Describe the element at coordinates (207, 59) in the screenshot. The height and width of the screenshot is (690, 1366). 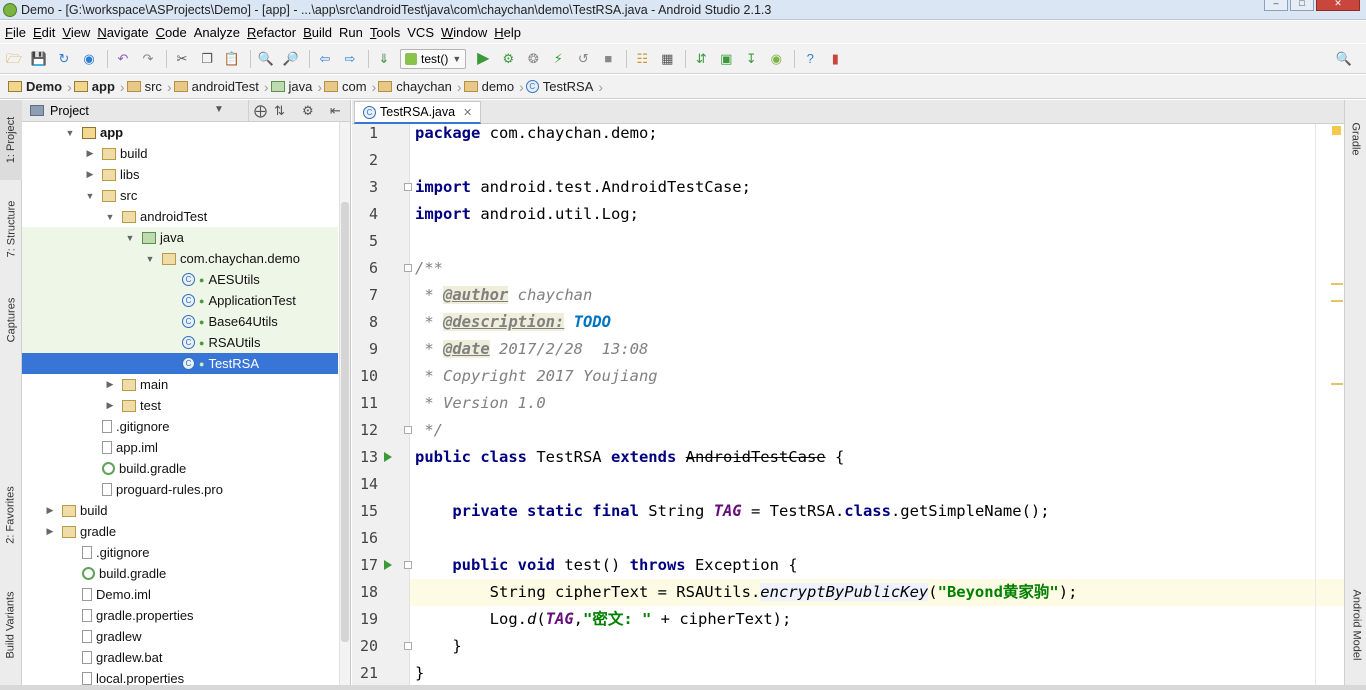
I see `copy-icon: ❐` at that location.